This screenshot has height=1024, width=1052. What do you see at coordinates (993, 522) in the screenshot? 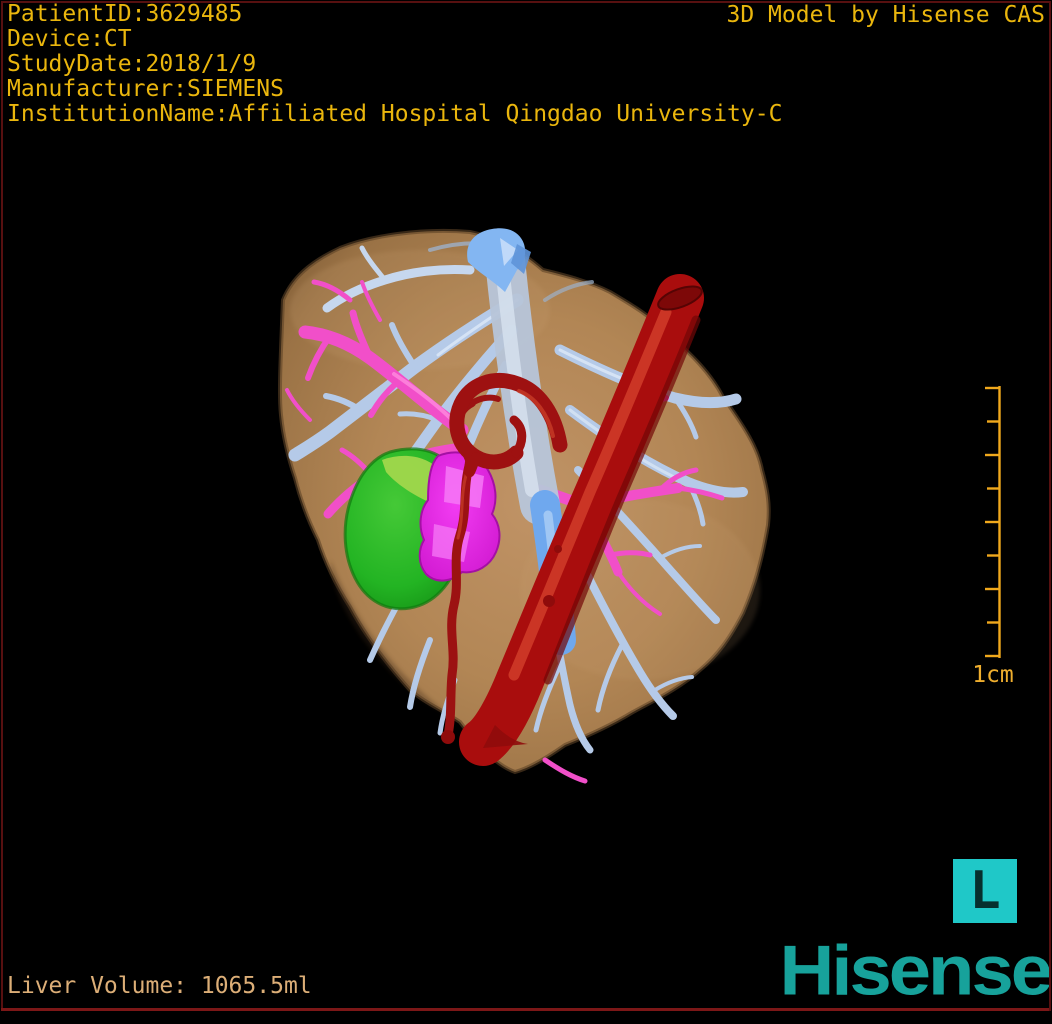
I see `ruler-ticks` at bounding box center [993, 522].